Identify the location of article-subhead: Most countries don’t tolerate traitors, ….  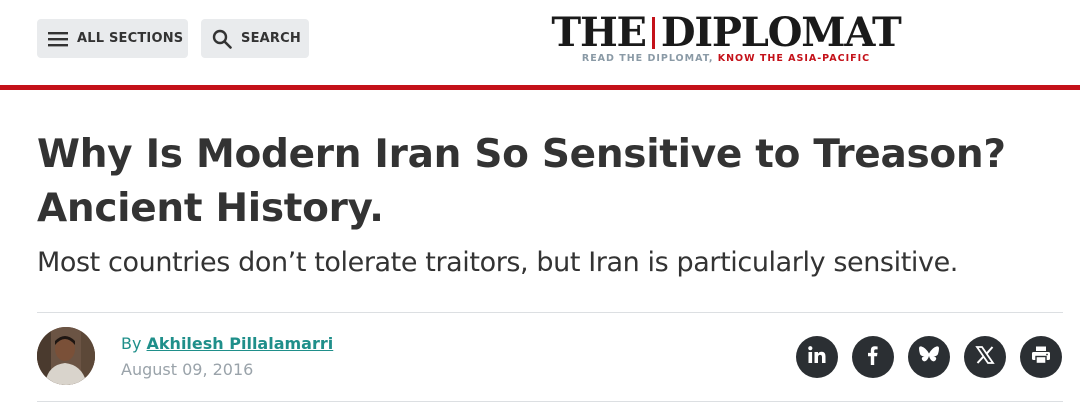
(497, 262).